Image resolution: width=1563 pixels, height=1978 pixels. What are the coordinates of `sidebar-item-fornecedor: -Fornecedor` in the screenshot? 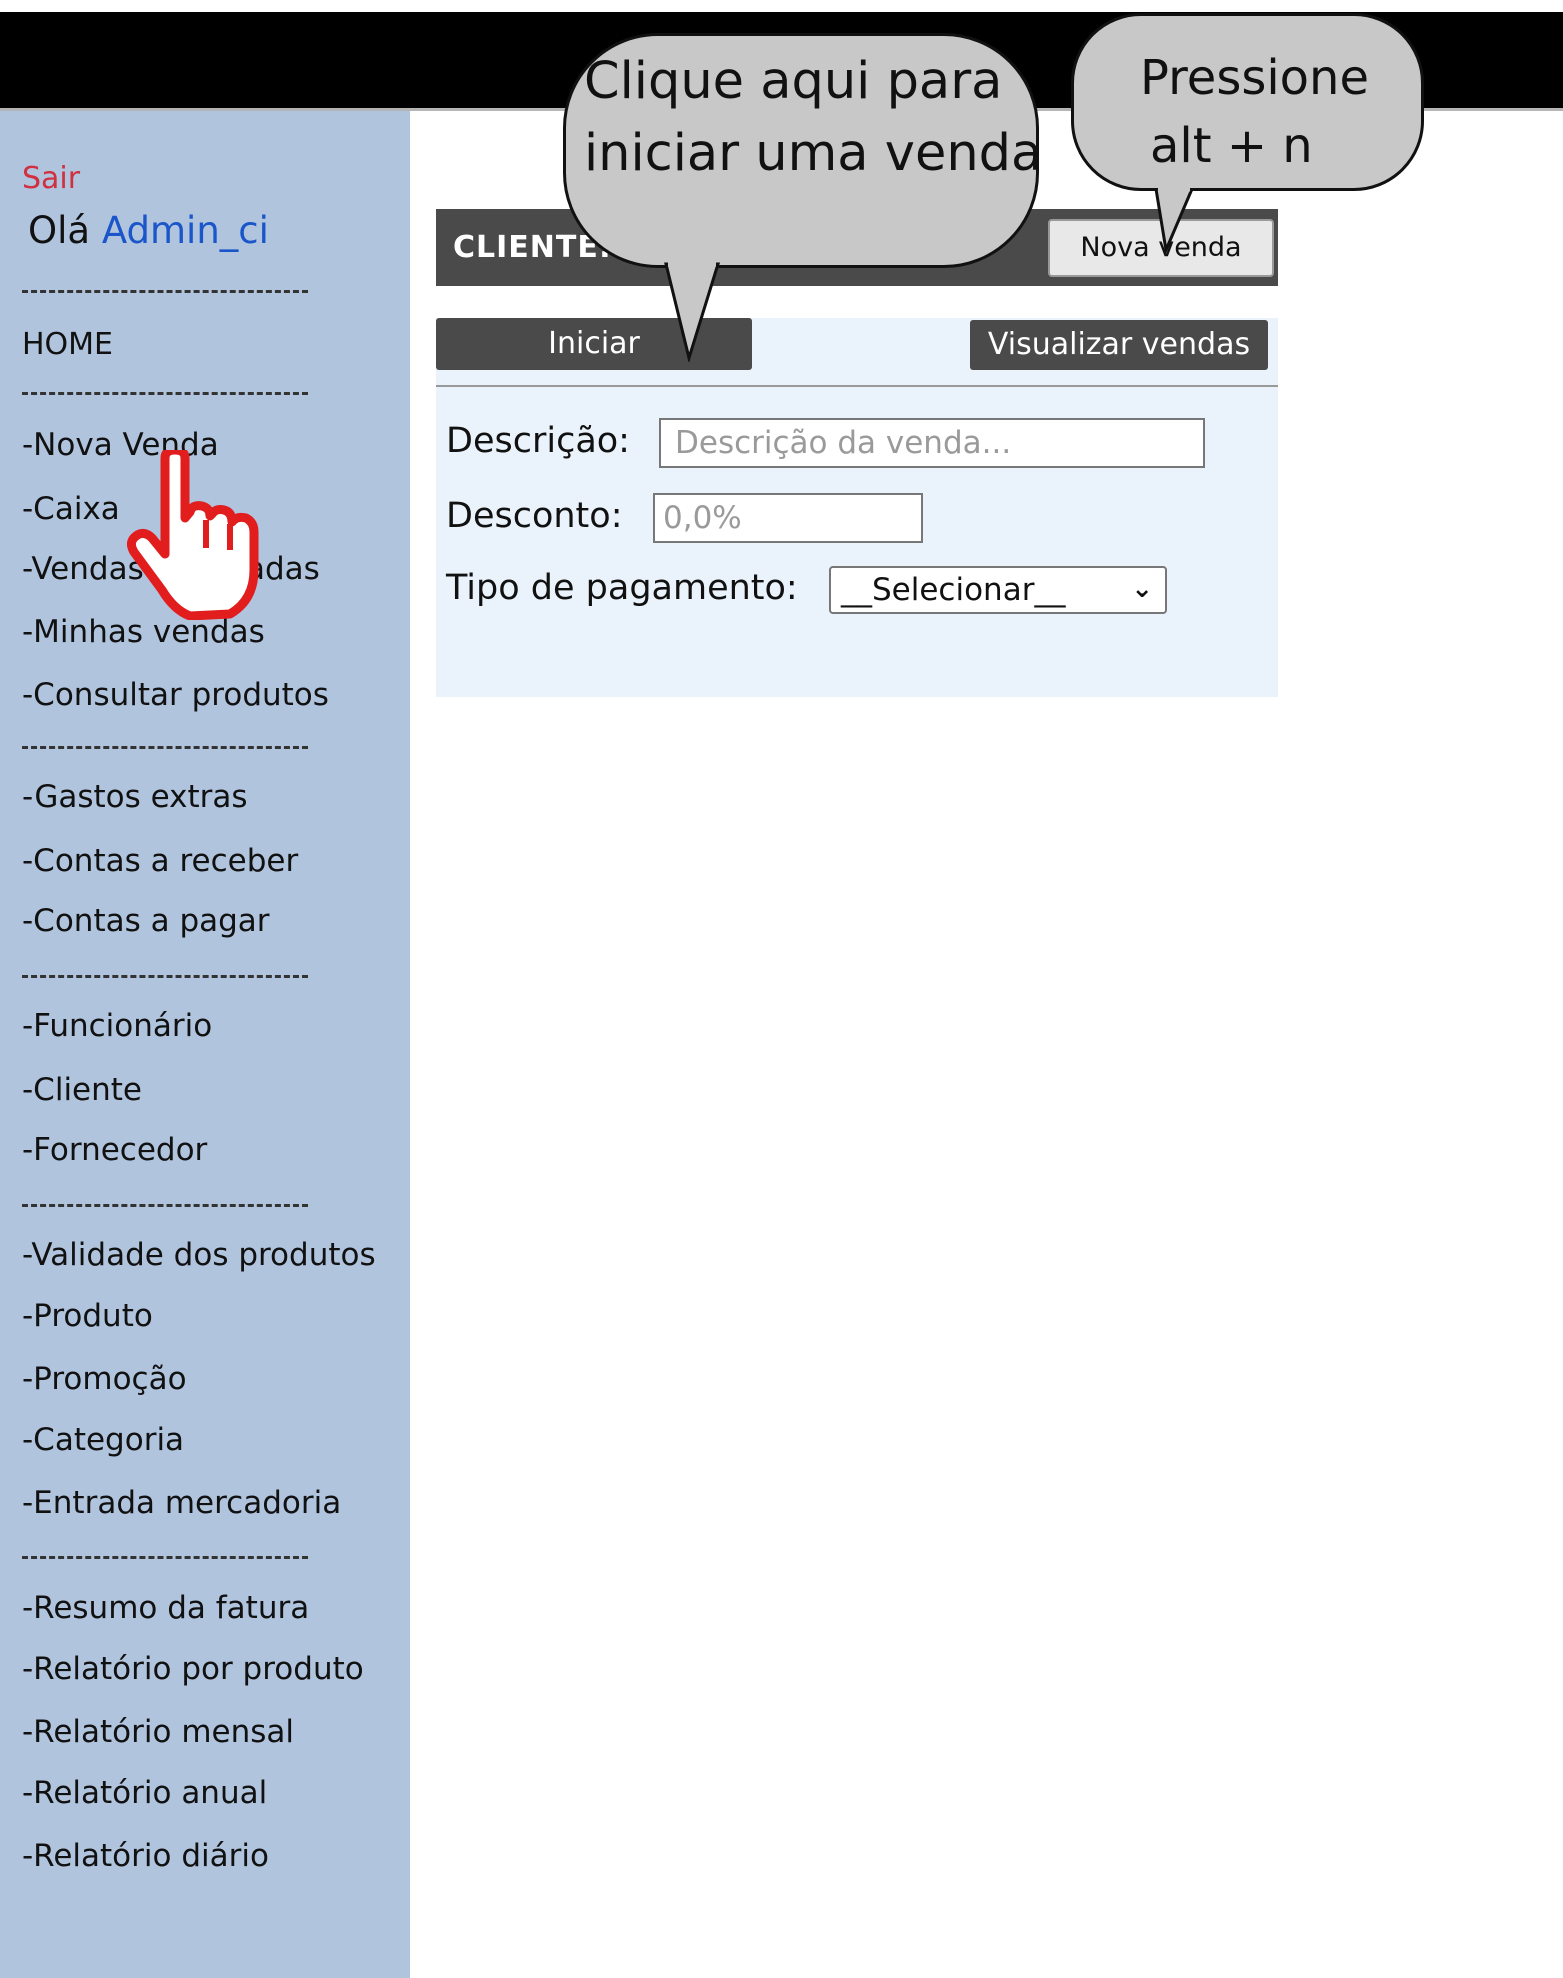 It's located at (114, 1150).